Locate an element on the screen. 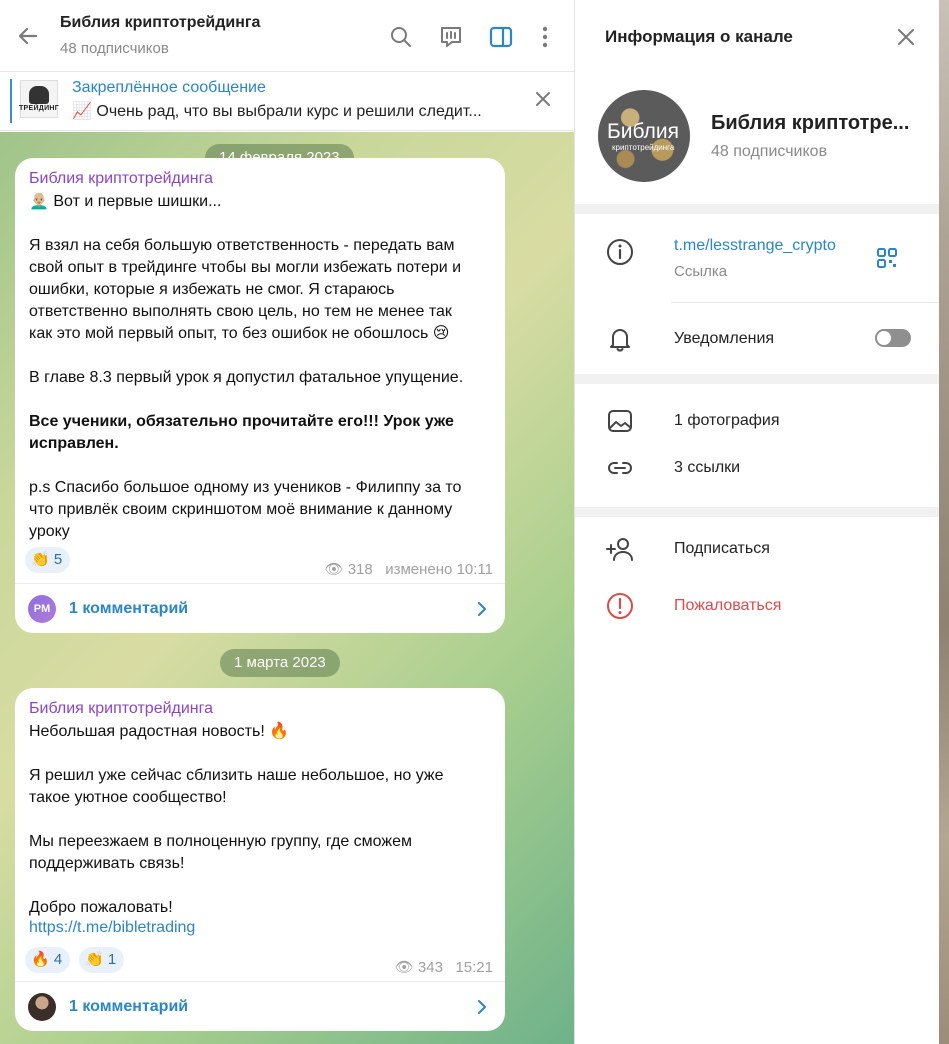  reaction-clap: 👏 1 is located at coordinates (102, 960).